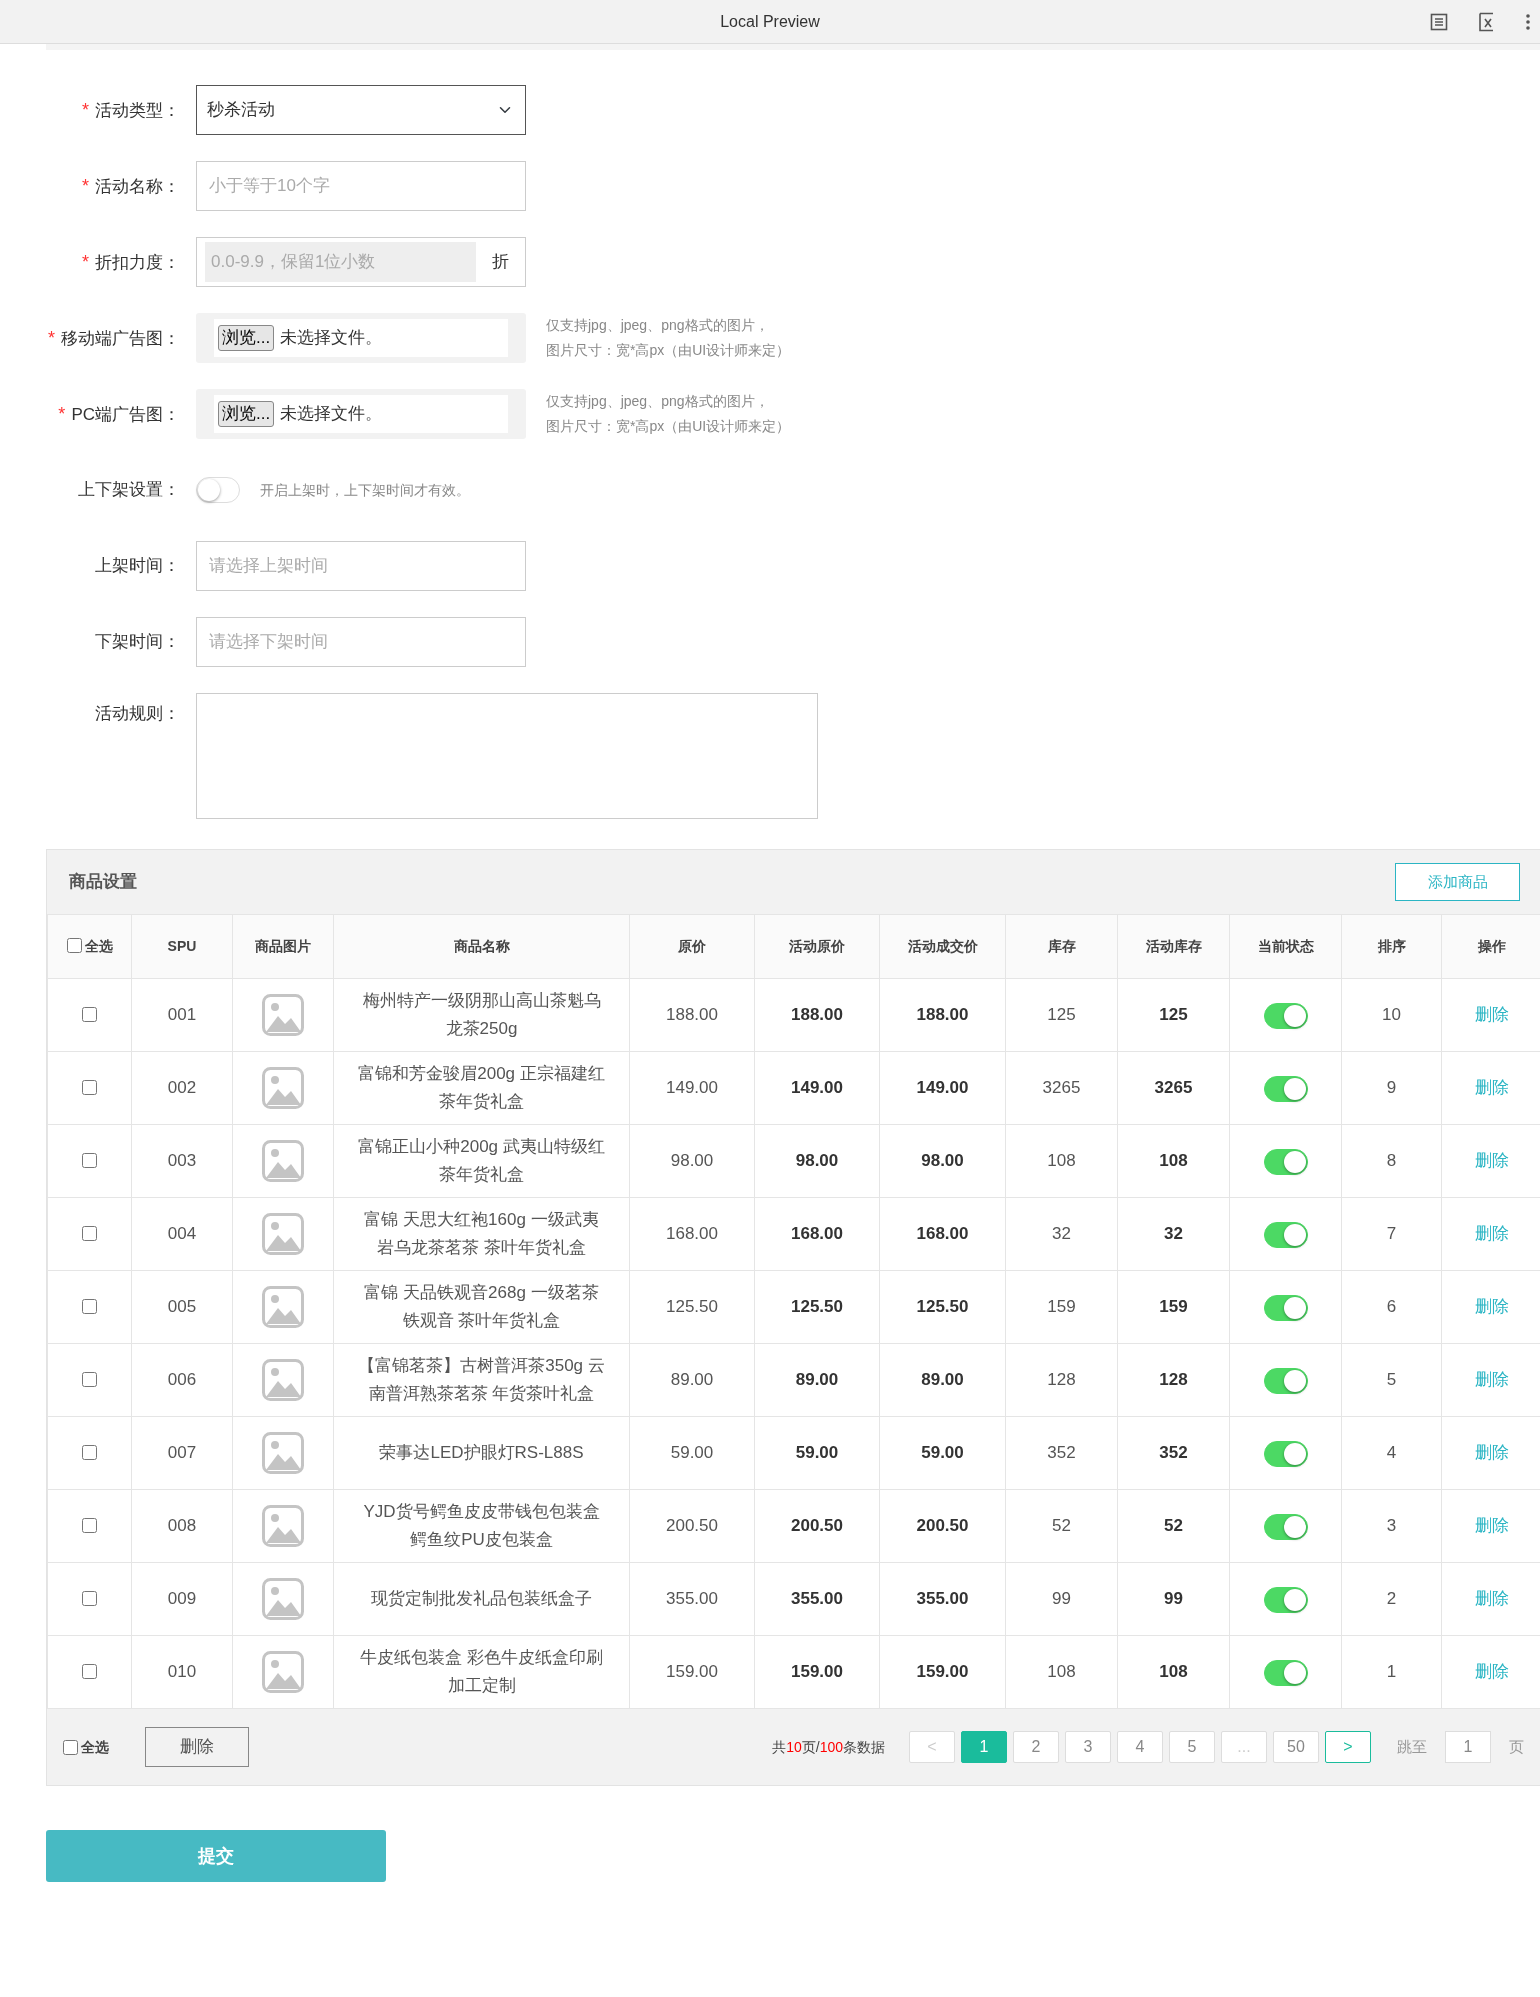 This screenshot has height=1997, width=1540. I want to click on price-text: 355.00, so click(692, 1598).